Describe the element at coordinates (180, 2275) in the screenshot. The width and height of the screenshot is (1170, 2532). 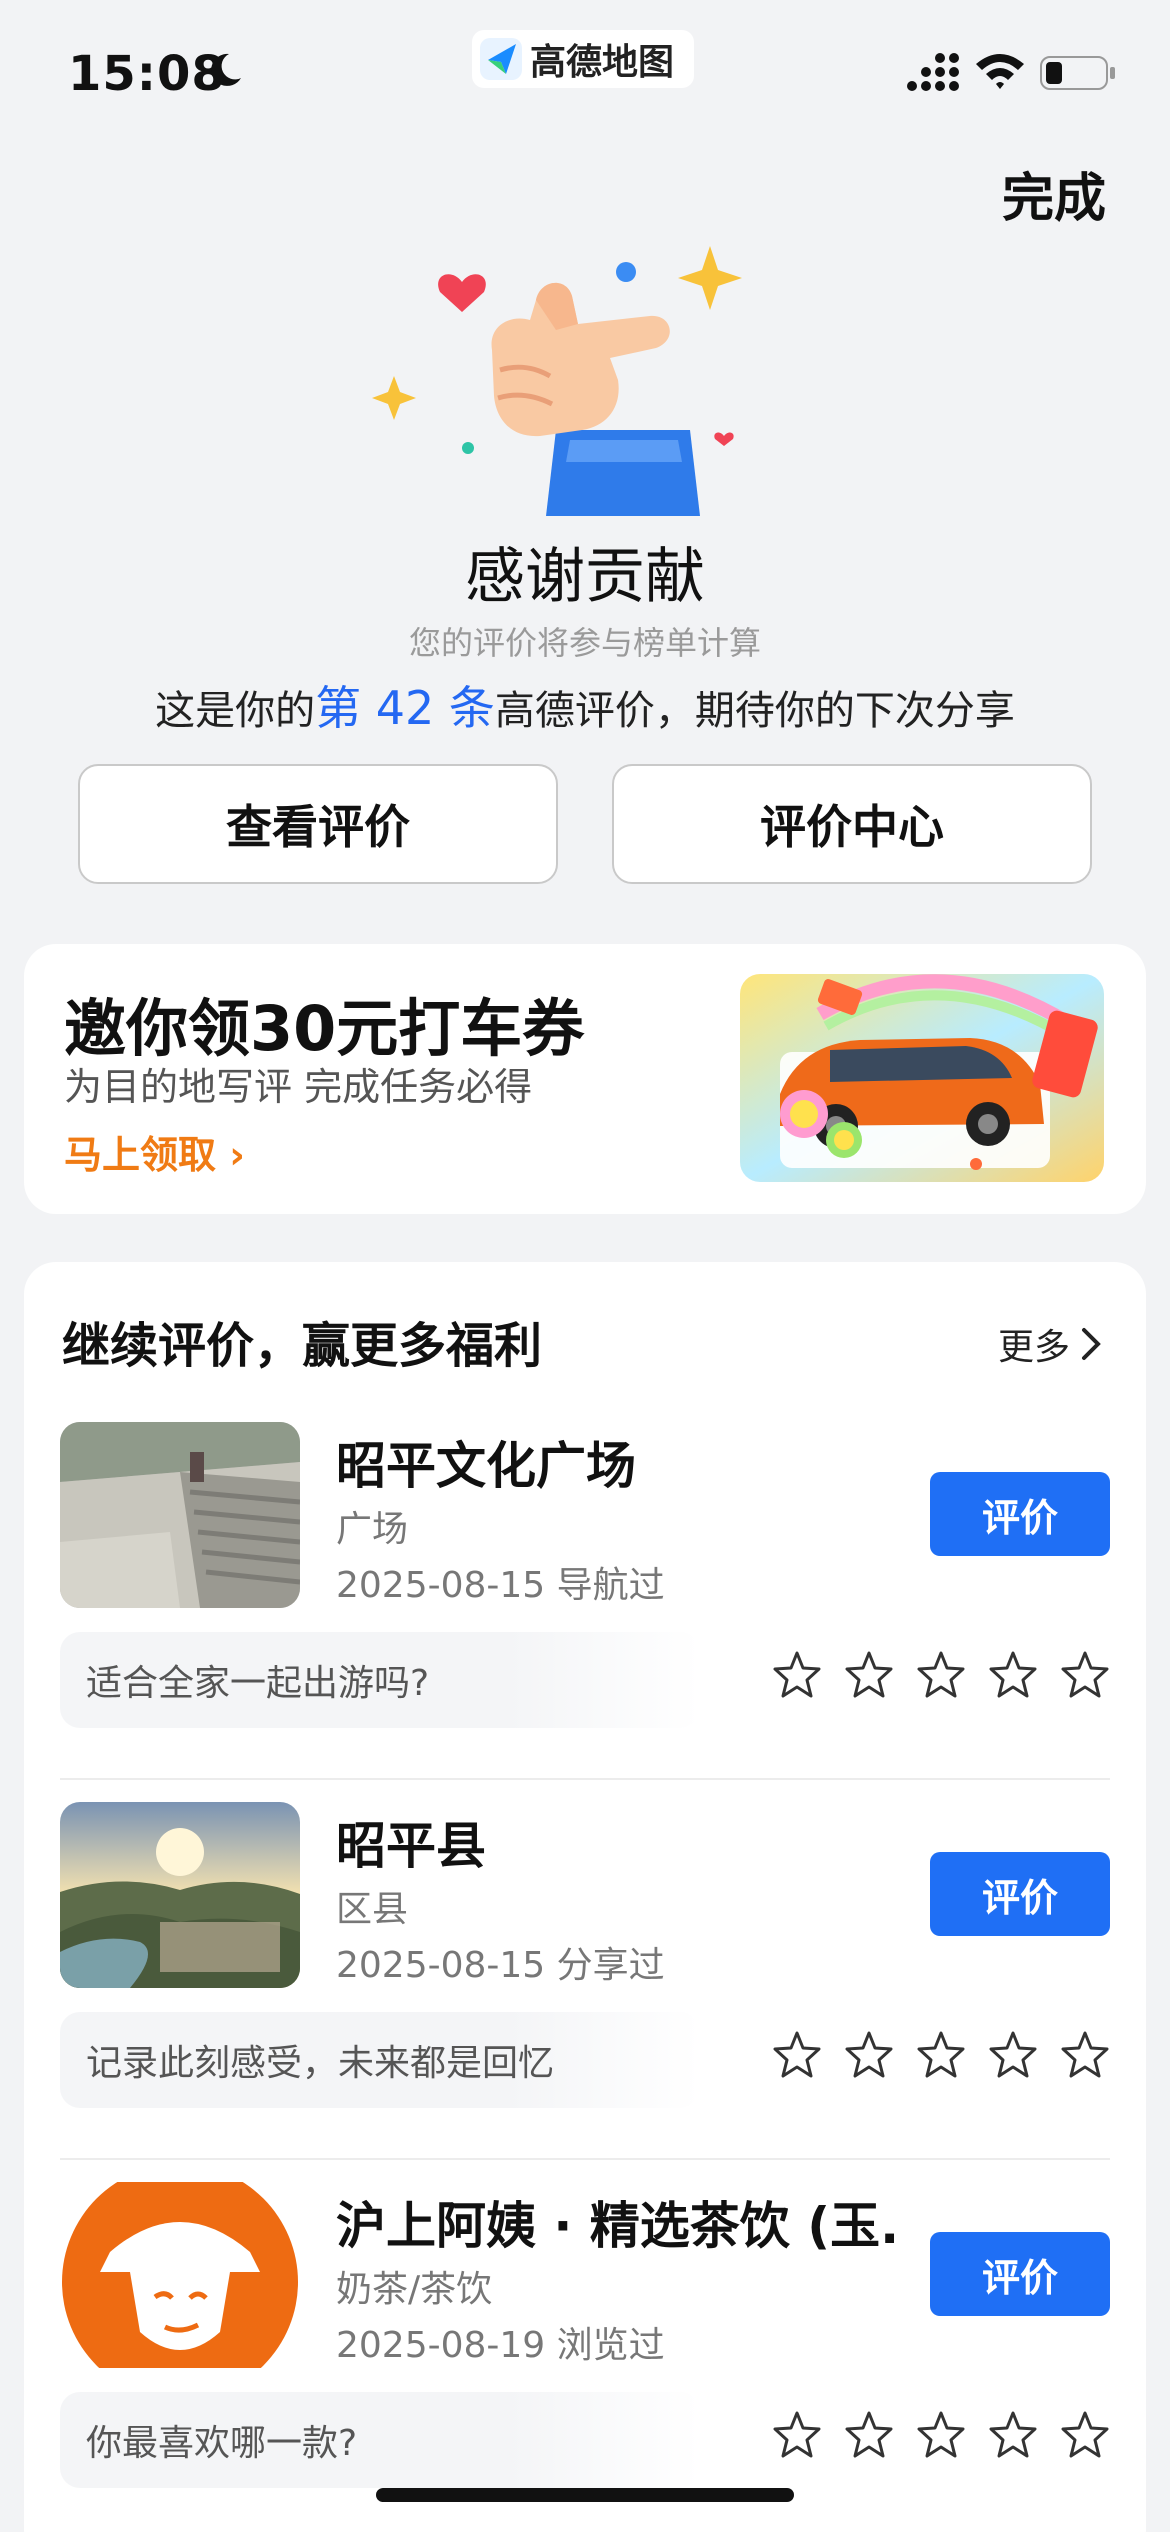
I see `place-thumbnail-brand-logo` at that location.